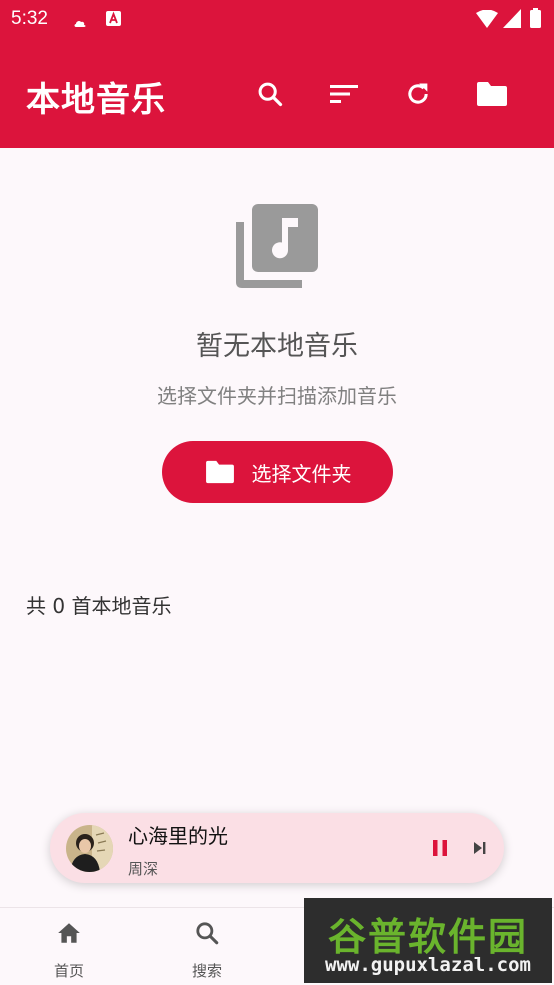 The height and width of the screenshot is (985, 554). I want to click on now-playing-title: 心海里的光, so click(178, 836).